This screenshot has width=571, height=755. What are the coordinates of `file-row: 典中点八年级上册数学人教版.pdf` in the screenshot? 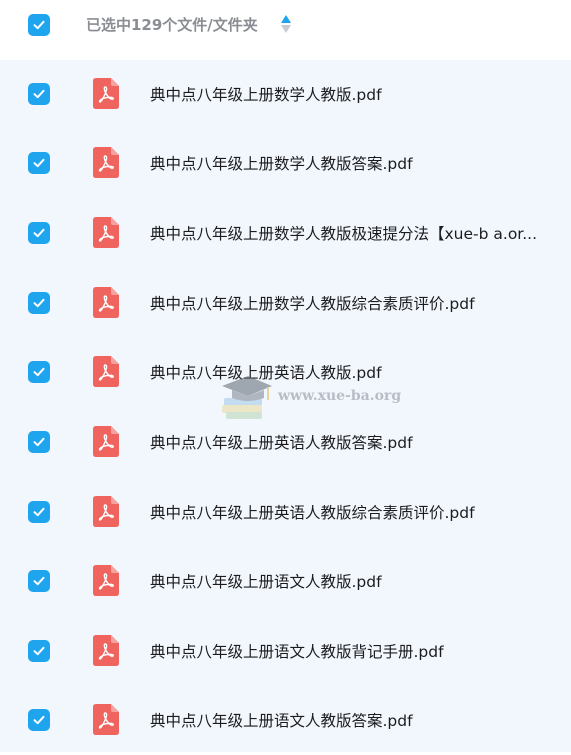 It's located at (285, 94).